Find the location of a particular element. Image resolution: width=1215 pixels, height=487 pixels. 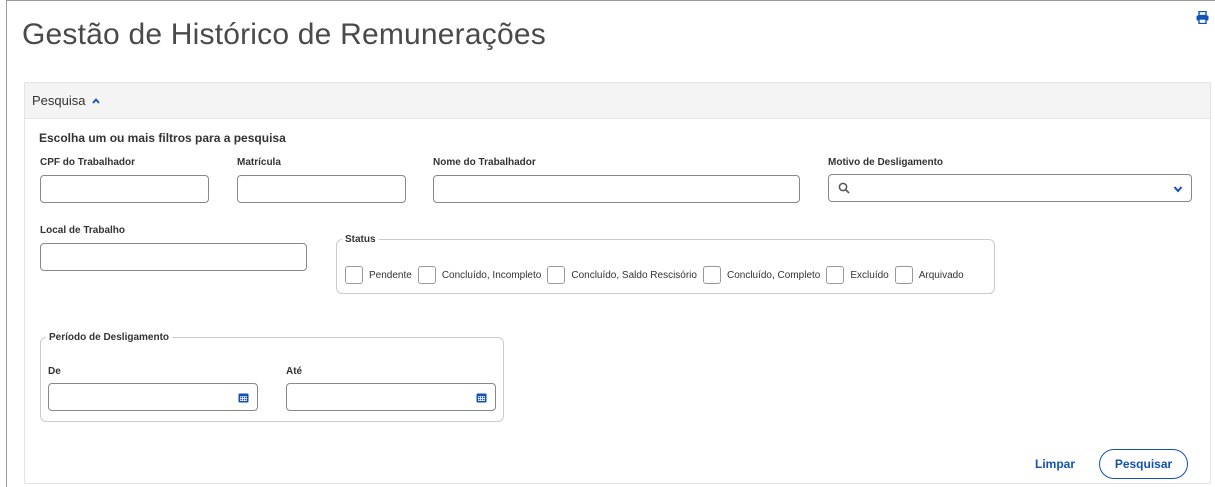

matricula-label: Matrícula is located at coordinates (259, 162).